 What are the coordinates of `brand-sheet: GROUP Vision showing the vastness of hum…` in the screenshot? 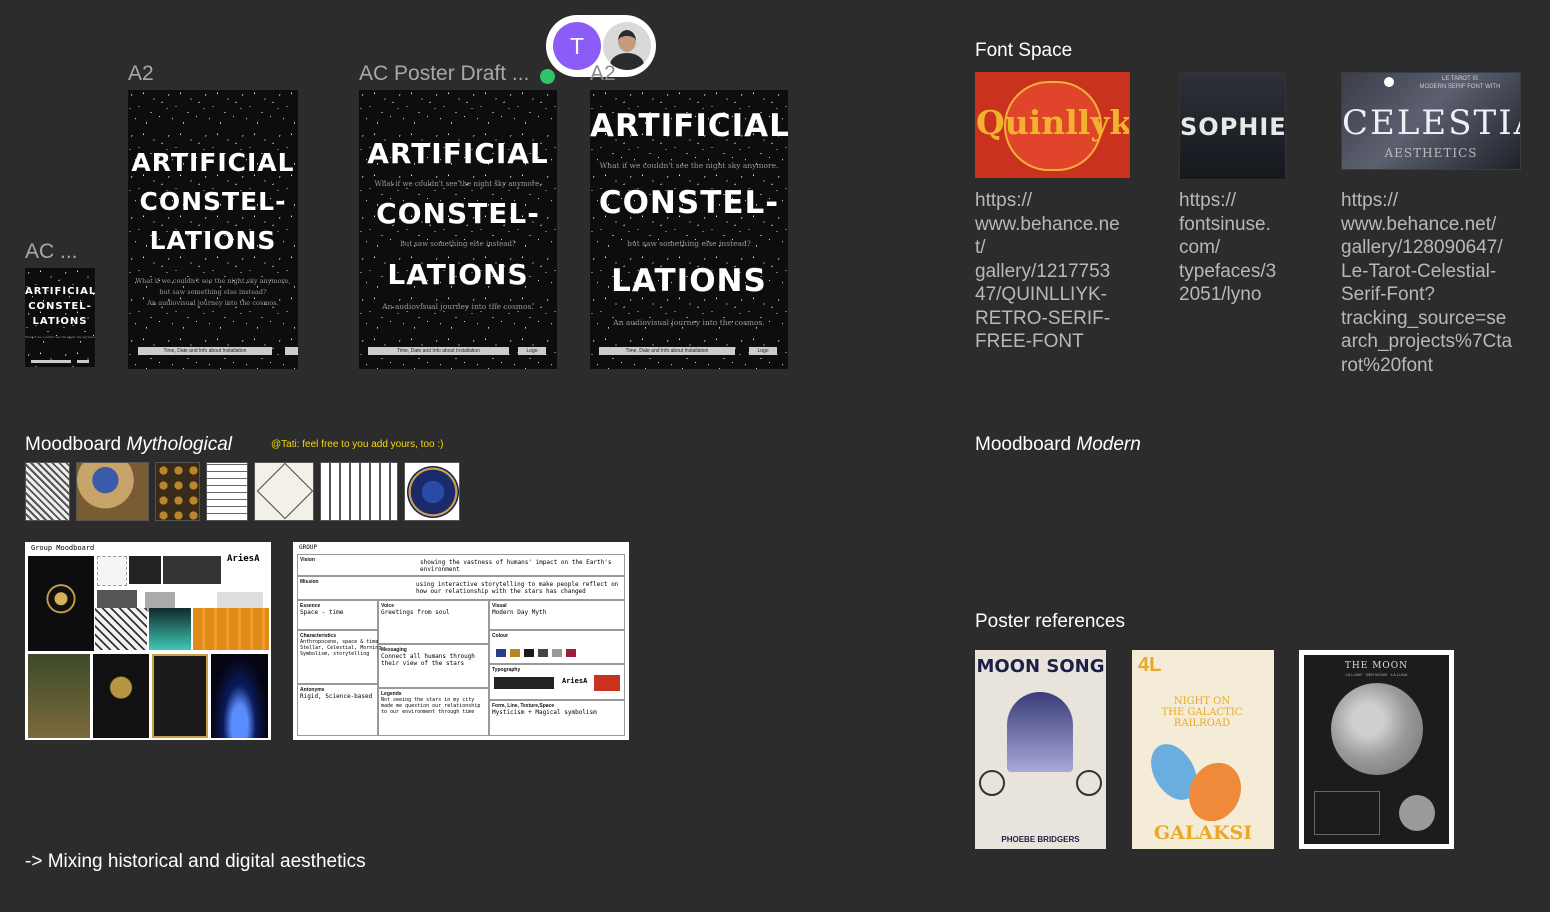 It's located at (461, 641).